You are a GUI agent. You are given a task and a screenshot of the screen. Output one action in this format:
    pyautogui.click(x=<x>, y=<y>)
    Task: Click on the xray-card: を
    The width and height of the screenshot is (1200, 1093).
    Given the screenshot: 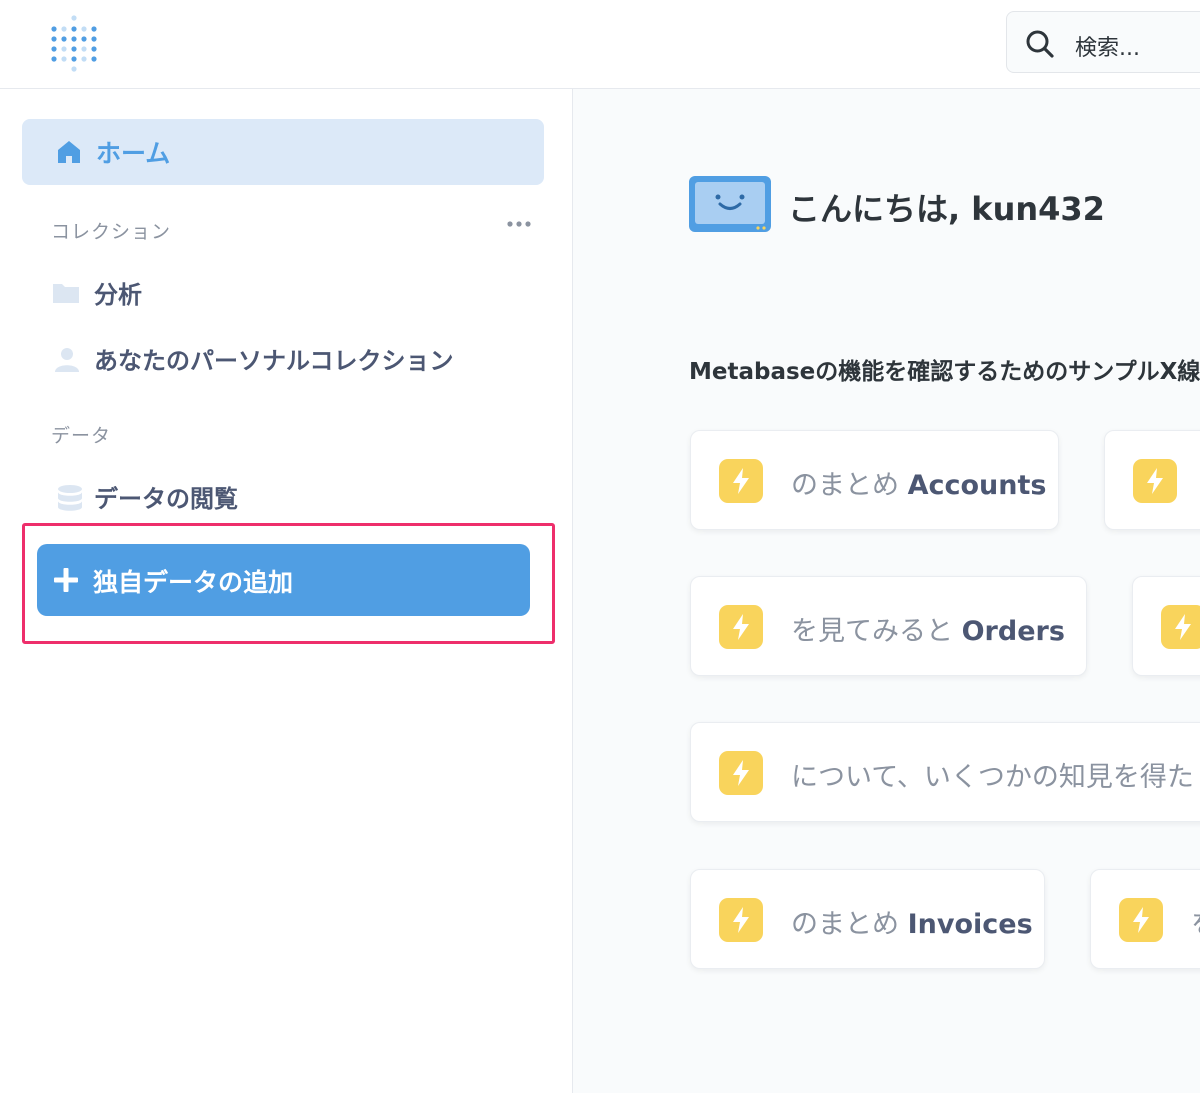 What is the action you would take?
    pyautogui.click(x=1145, y=919)
    